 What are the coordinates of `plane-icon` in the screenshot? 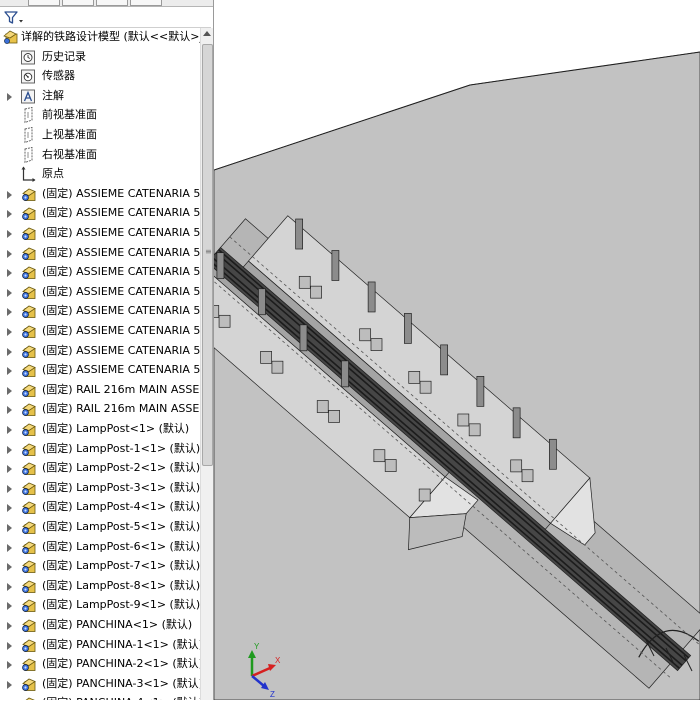 It's located at (28, 135).